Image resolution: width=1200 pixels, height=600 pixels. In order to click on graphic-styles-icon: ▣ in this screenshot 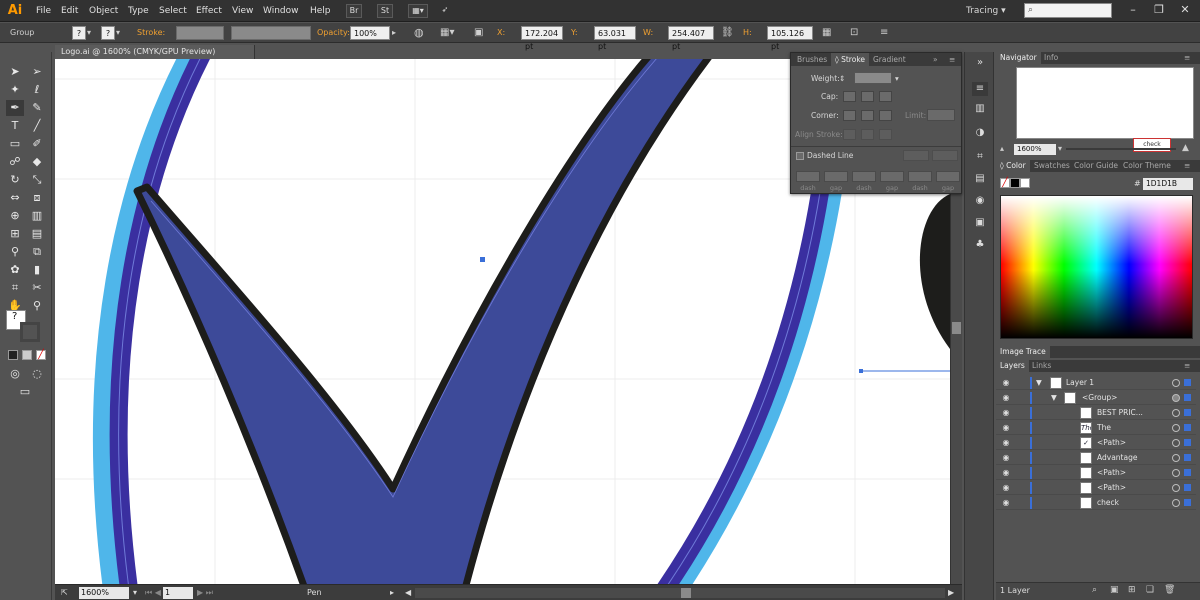, I will do `click(980, 223)`.